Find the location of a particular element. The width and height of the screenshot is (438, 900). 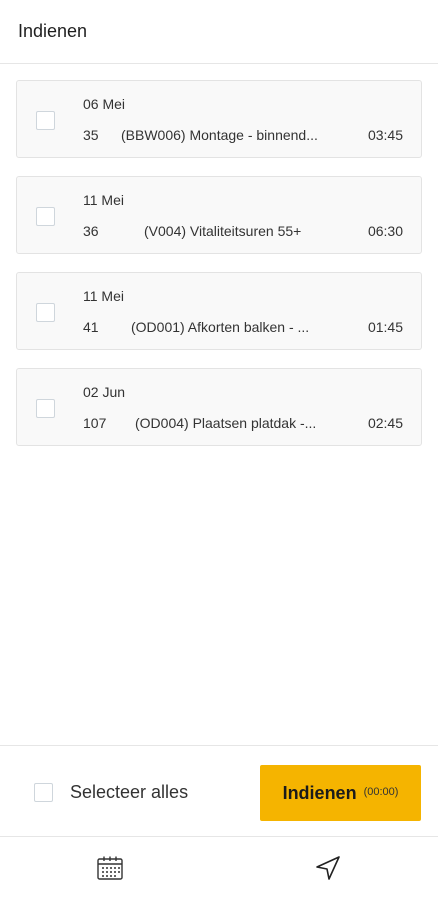

submit-button-label: Indienen is located at coordinates (319, 792).